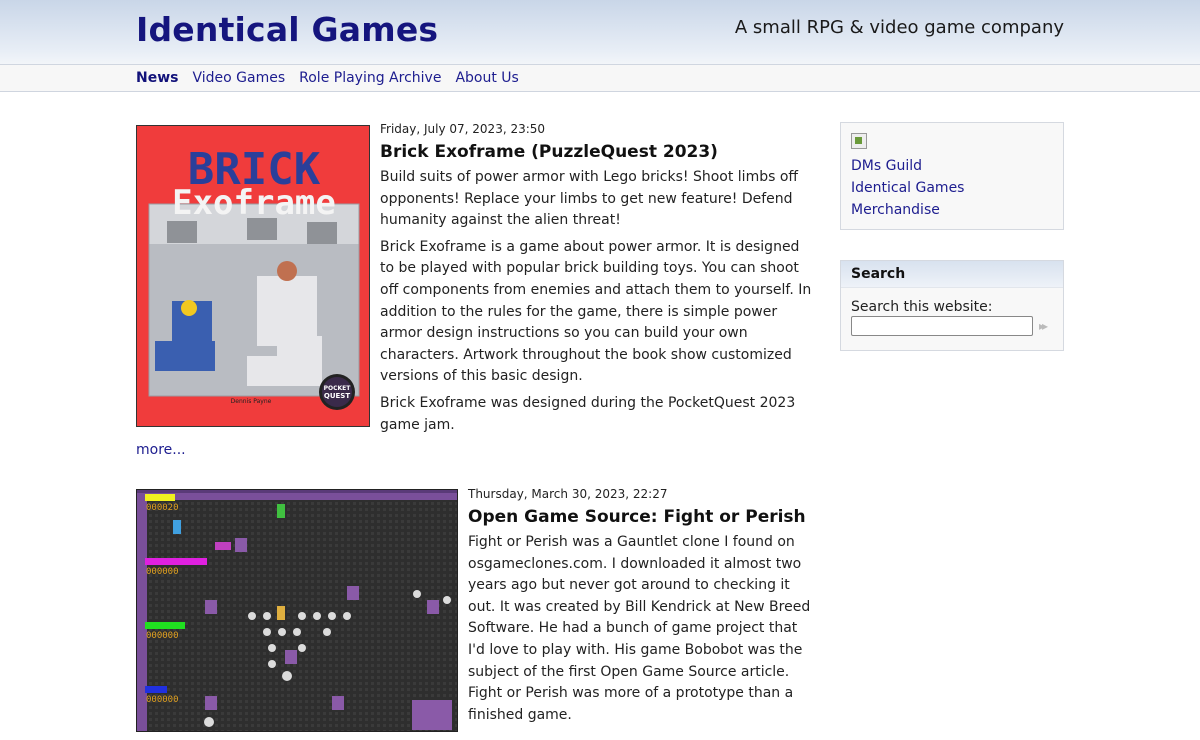  I want to click on search-heading: Search, so click(952, 274).